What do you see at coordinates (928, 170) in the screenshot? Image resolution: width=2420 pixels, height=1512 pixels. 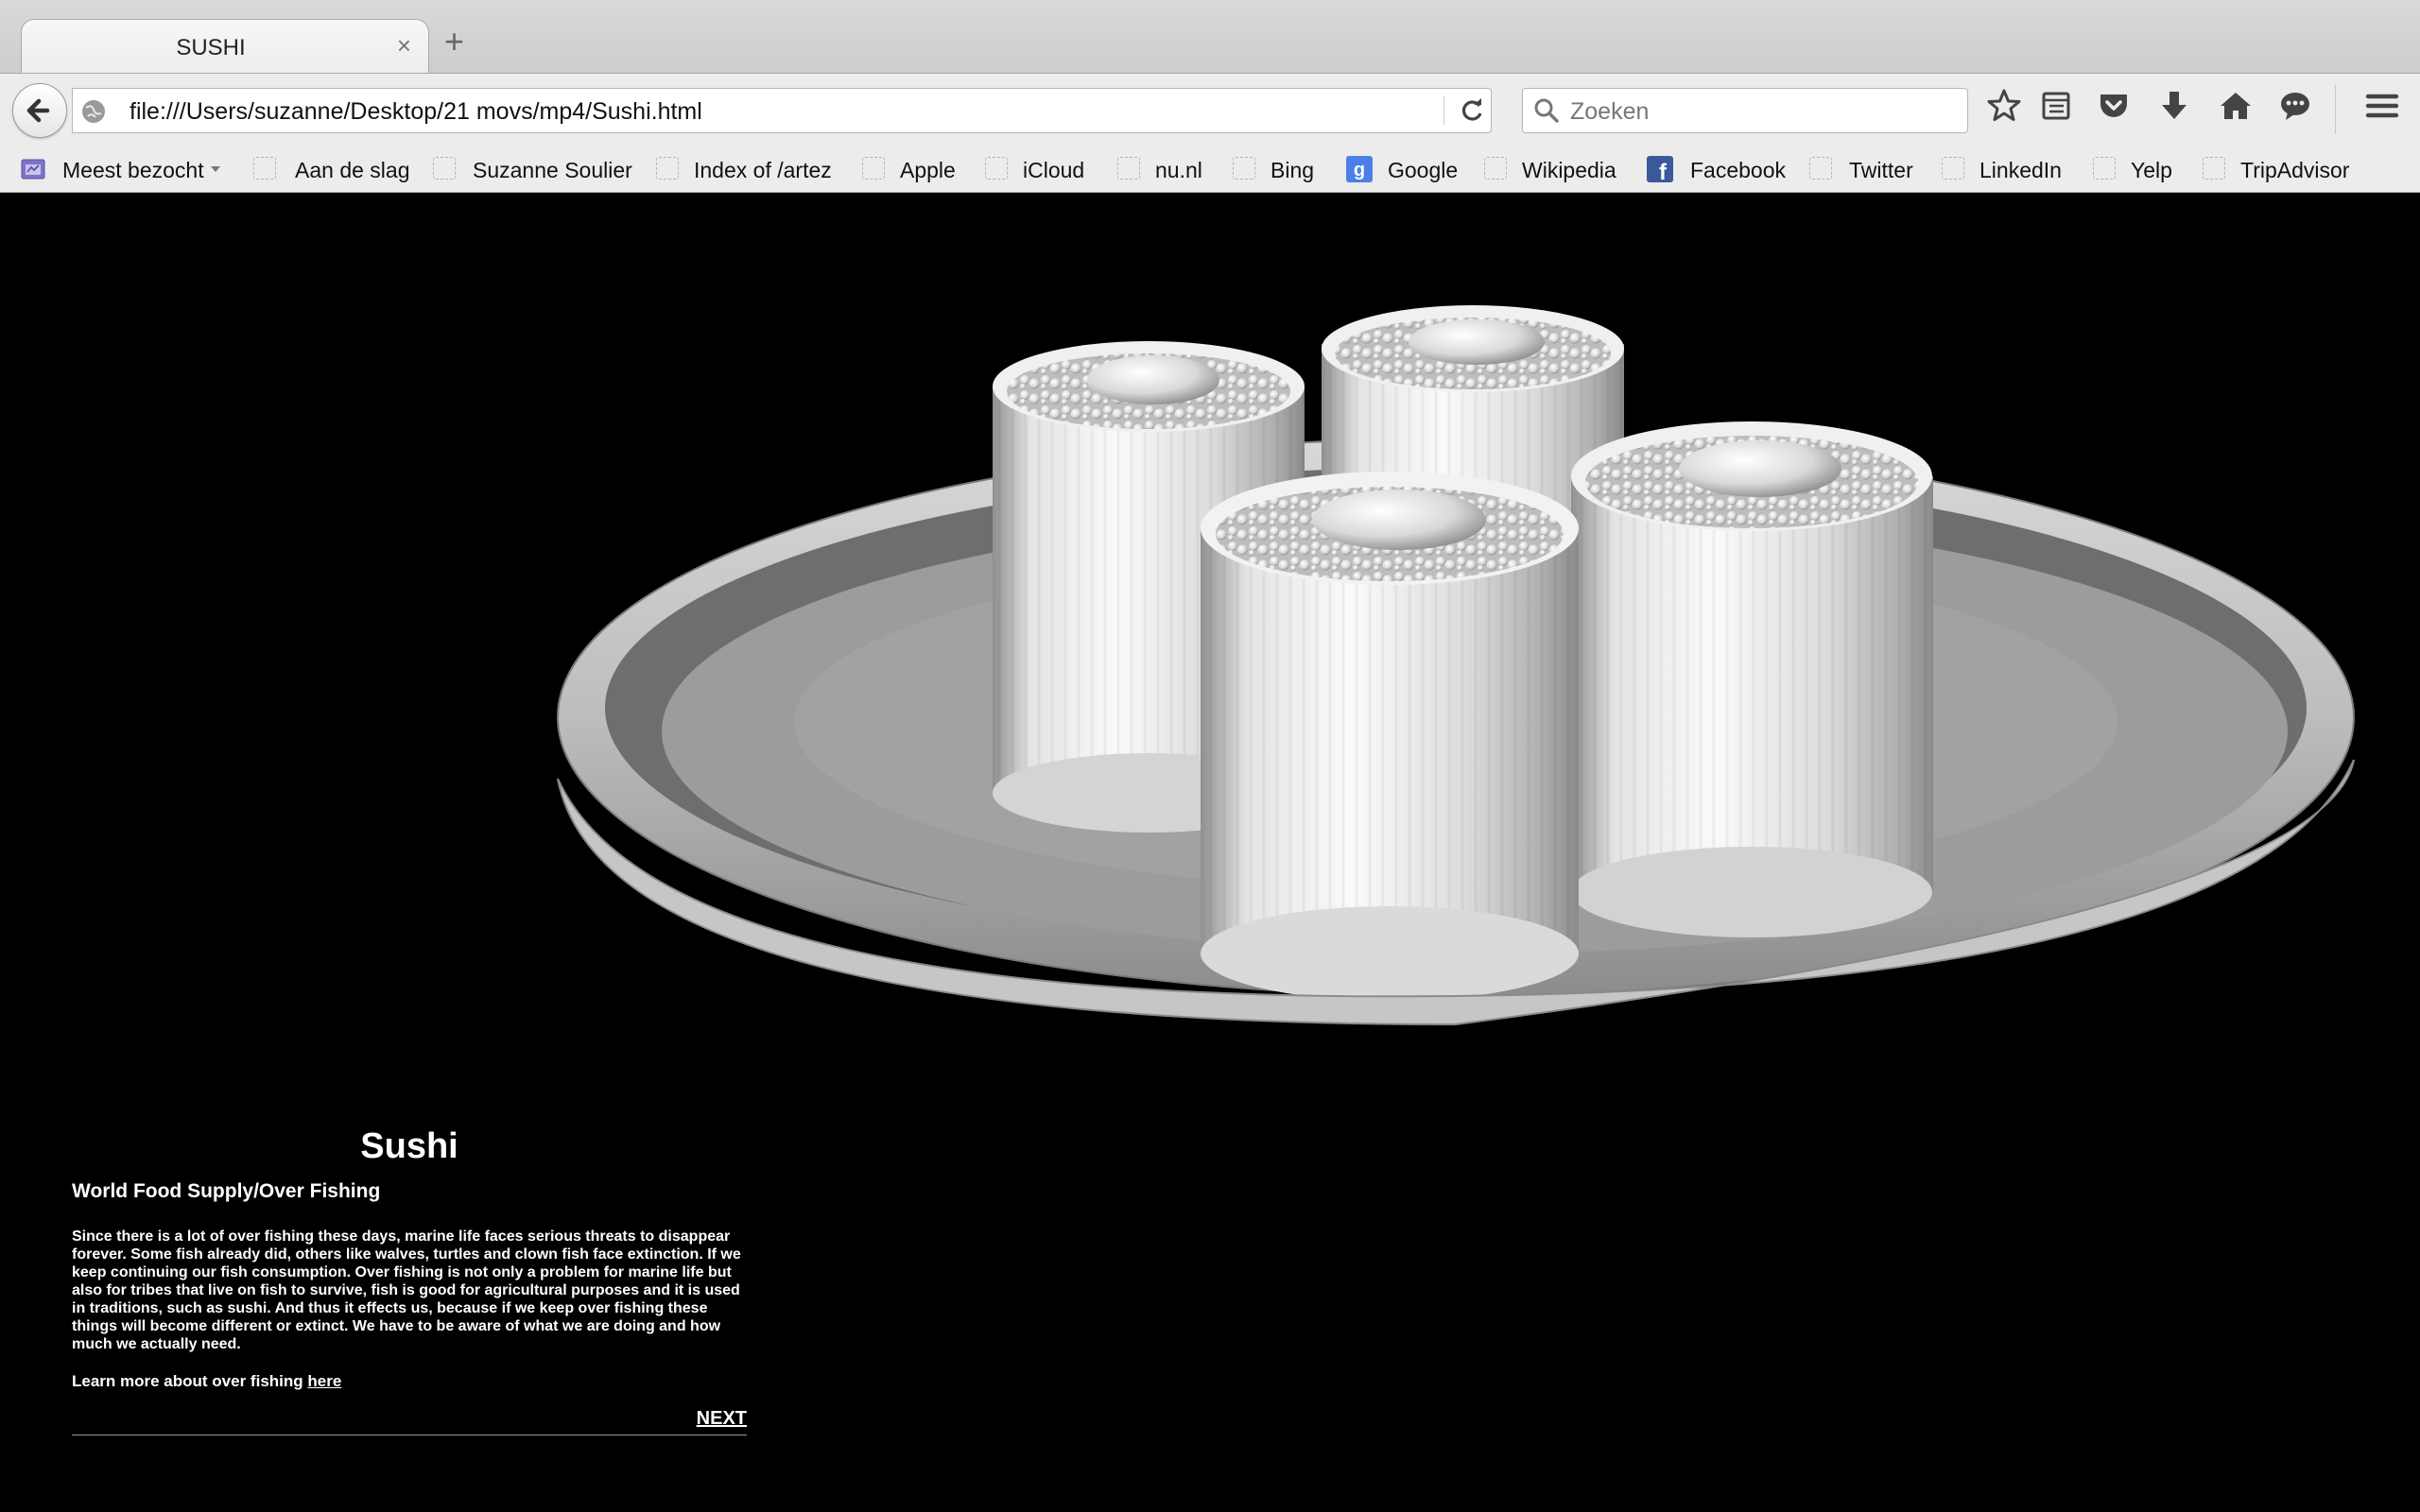 I see `bookmark-label: Apple` at bounding box center [928, 170].